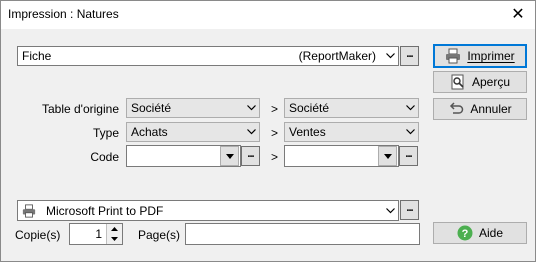 The image size is (536, 262). I want to click on preview-button-label: Aperçu, so click(491, 82).